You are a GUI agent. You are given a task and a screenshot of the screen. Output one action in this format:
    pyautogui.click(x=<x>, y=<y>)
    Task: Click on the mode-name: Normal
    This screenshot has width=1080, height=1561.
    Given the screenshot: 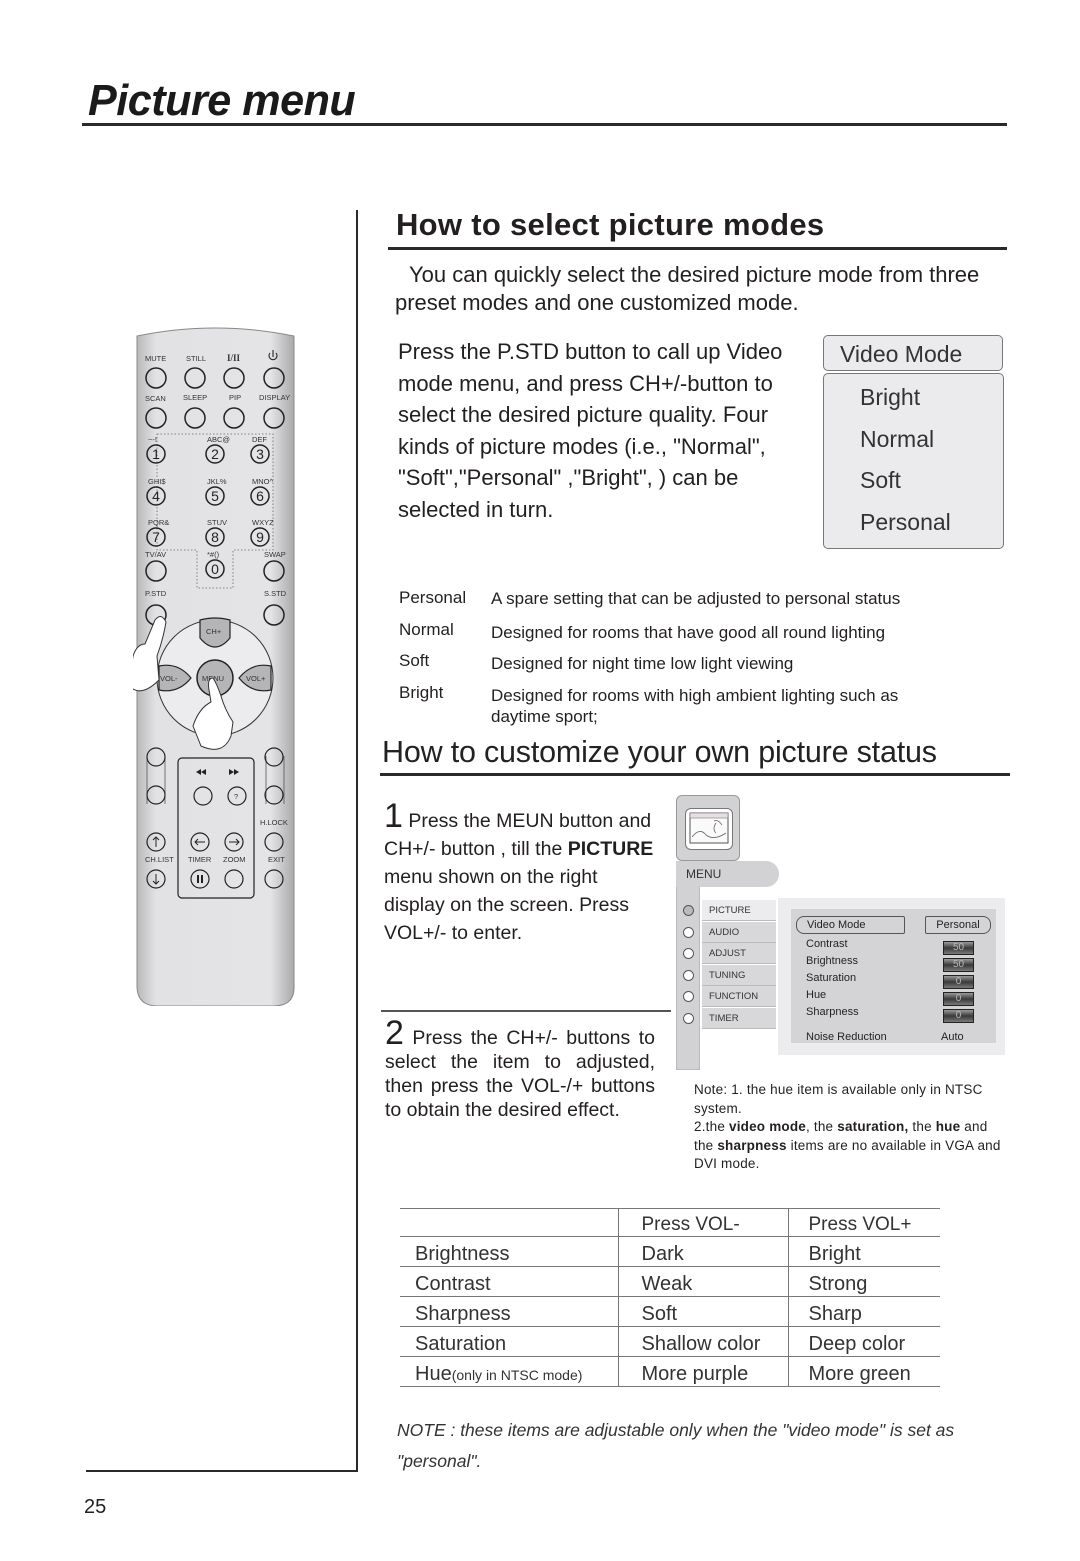 What is the action you would take?
    pyautogui.click(x=426, y=629)
    